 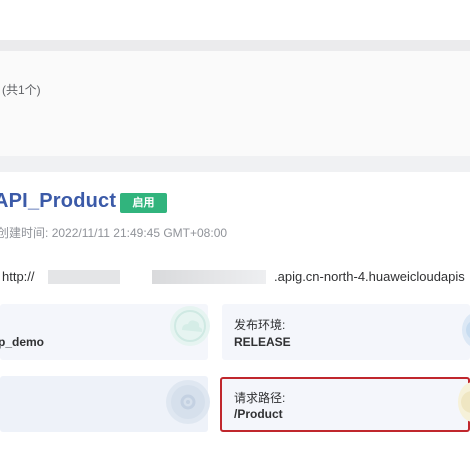 What do you see at coordinates (369, 276) in the screenshot?
I see `url-domain-suffix: .apig.cn-north-4.huaweicloudapis` at bounding box center [369, 276].